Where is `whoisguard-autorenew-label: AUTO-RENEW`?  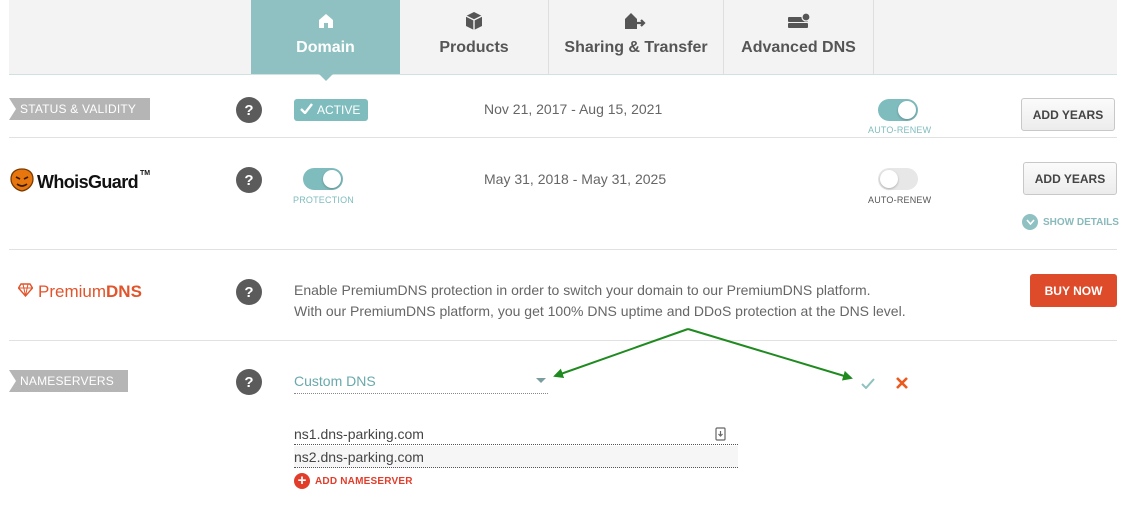 whoisguard-autorenew-label: AUTO-RENEW is located at coordinates (900, 200).